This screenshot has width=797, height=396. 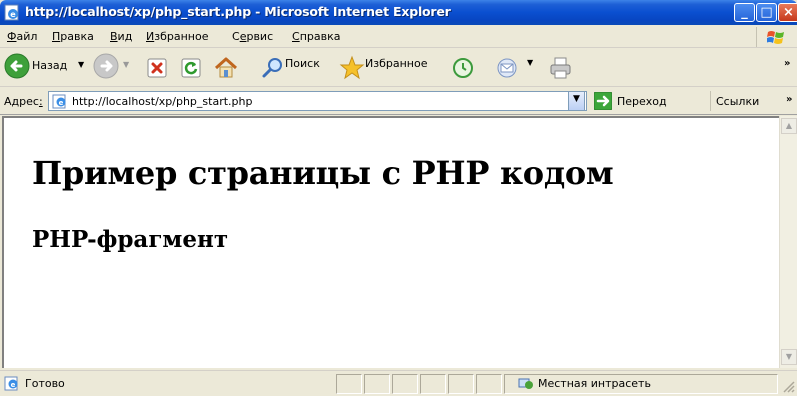 I want to click on back-dropdown-icon: ▼, so click(x=81, y=64).